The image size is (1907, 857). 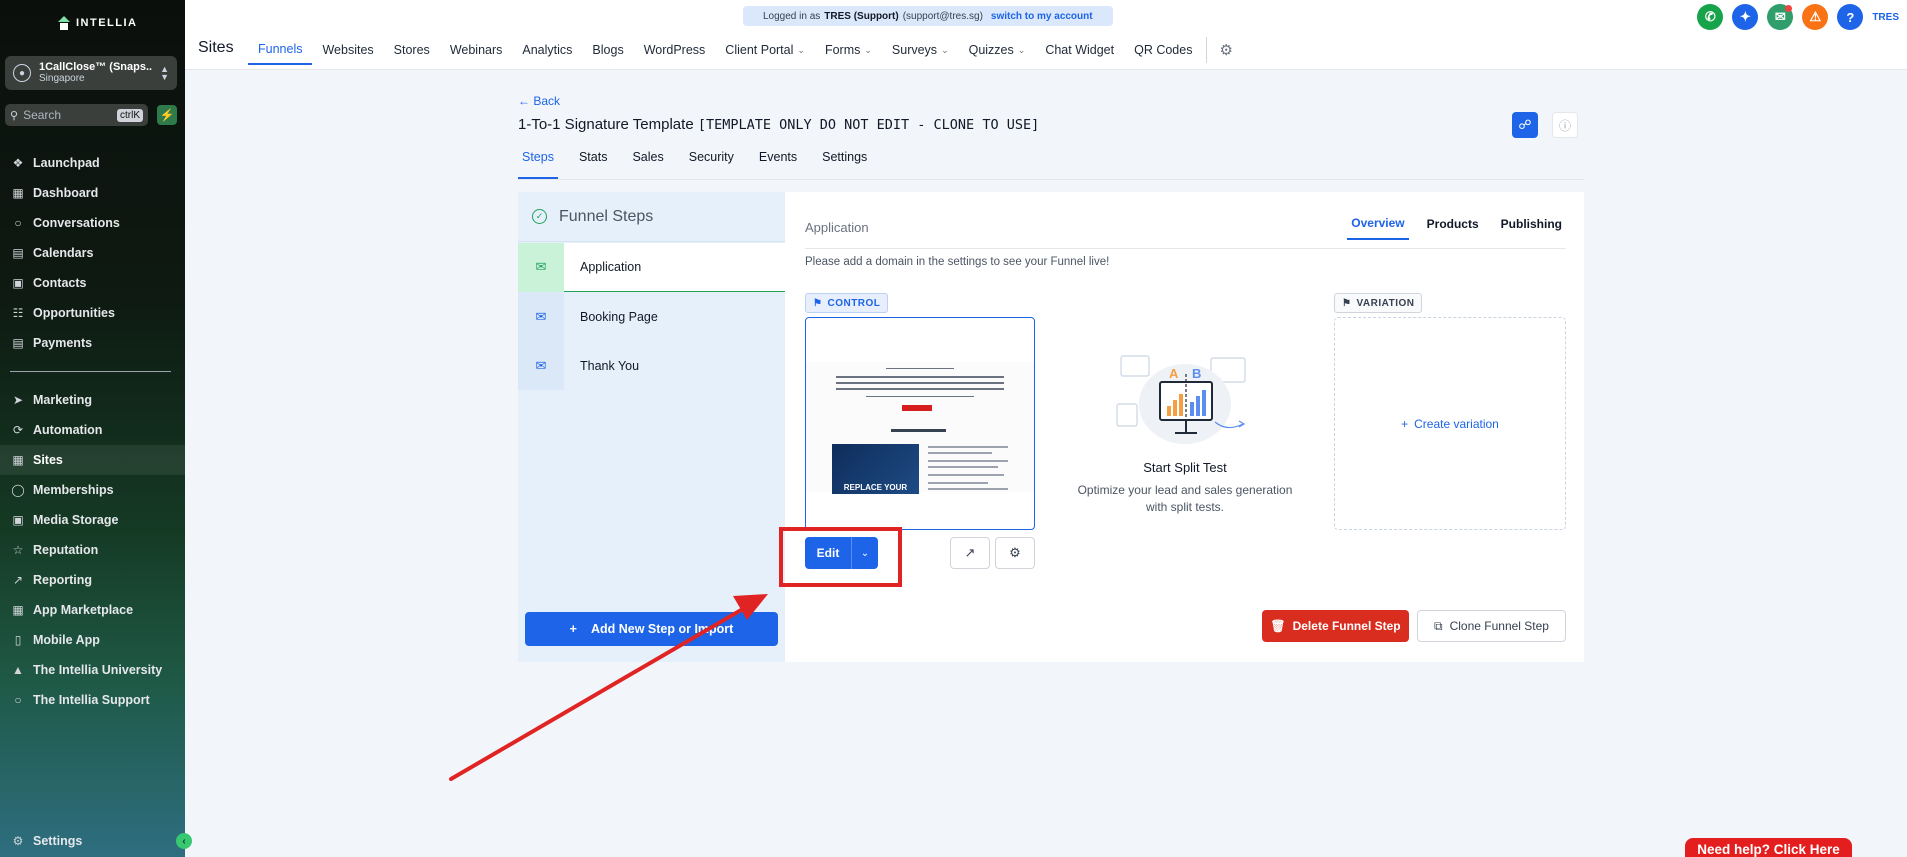 I want to click on open-external-button: ↗, so click(x=970, y=553).